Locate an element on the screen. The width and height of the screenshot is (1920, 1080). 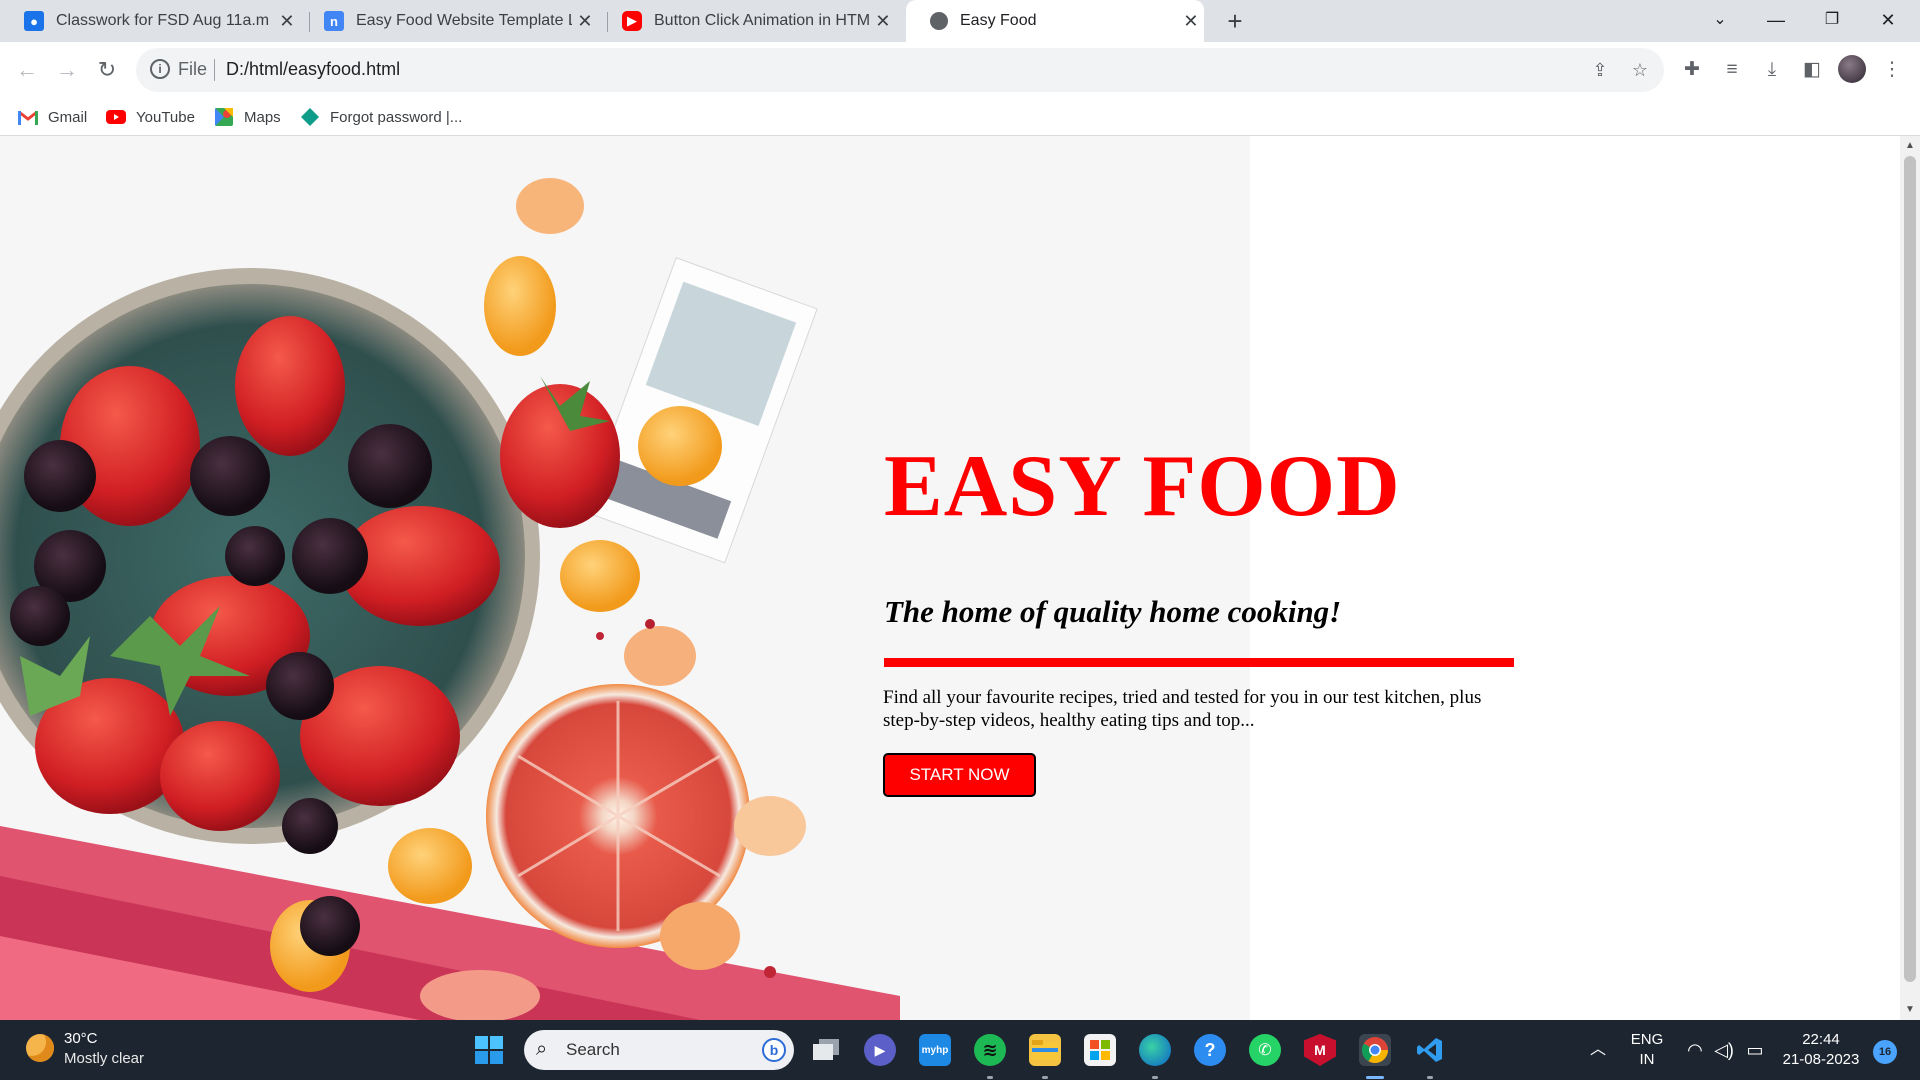
task-view-icon is located at coordinates (826, 1050).